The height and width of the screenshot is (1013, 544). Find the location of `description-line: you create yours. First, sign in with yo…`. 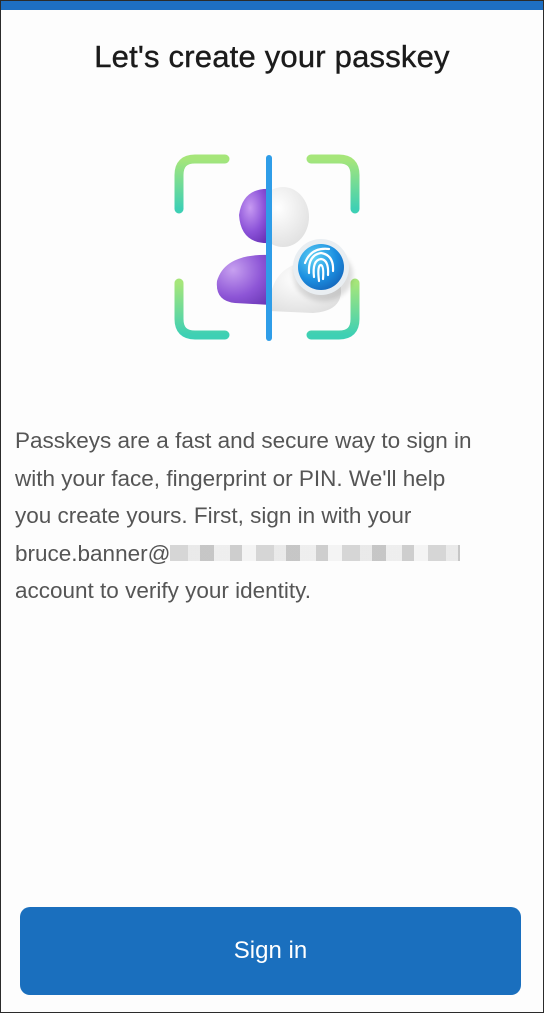

description-line: you create yours. First, sign in with yo… is located at coordinates (213, 515).